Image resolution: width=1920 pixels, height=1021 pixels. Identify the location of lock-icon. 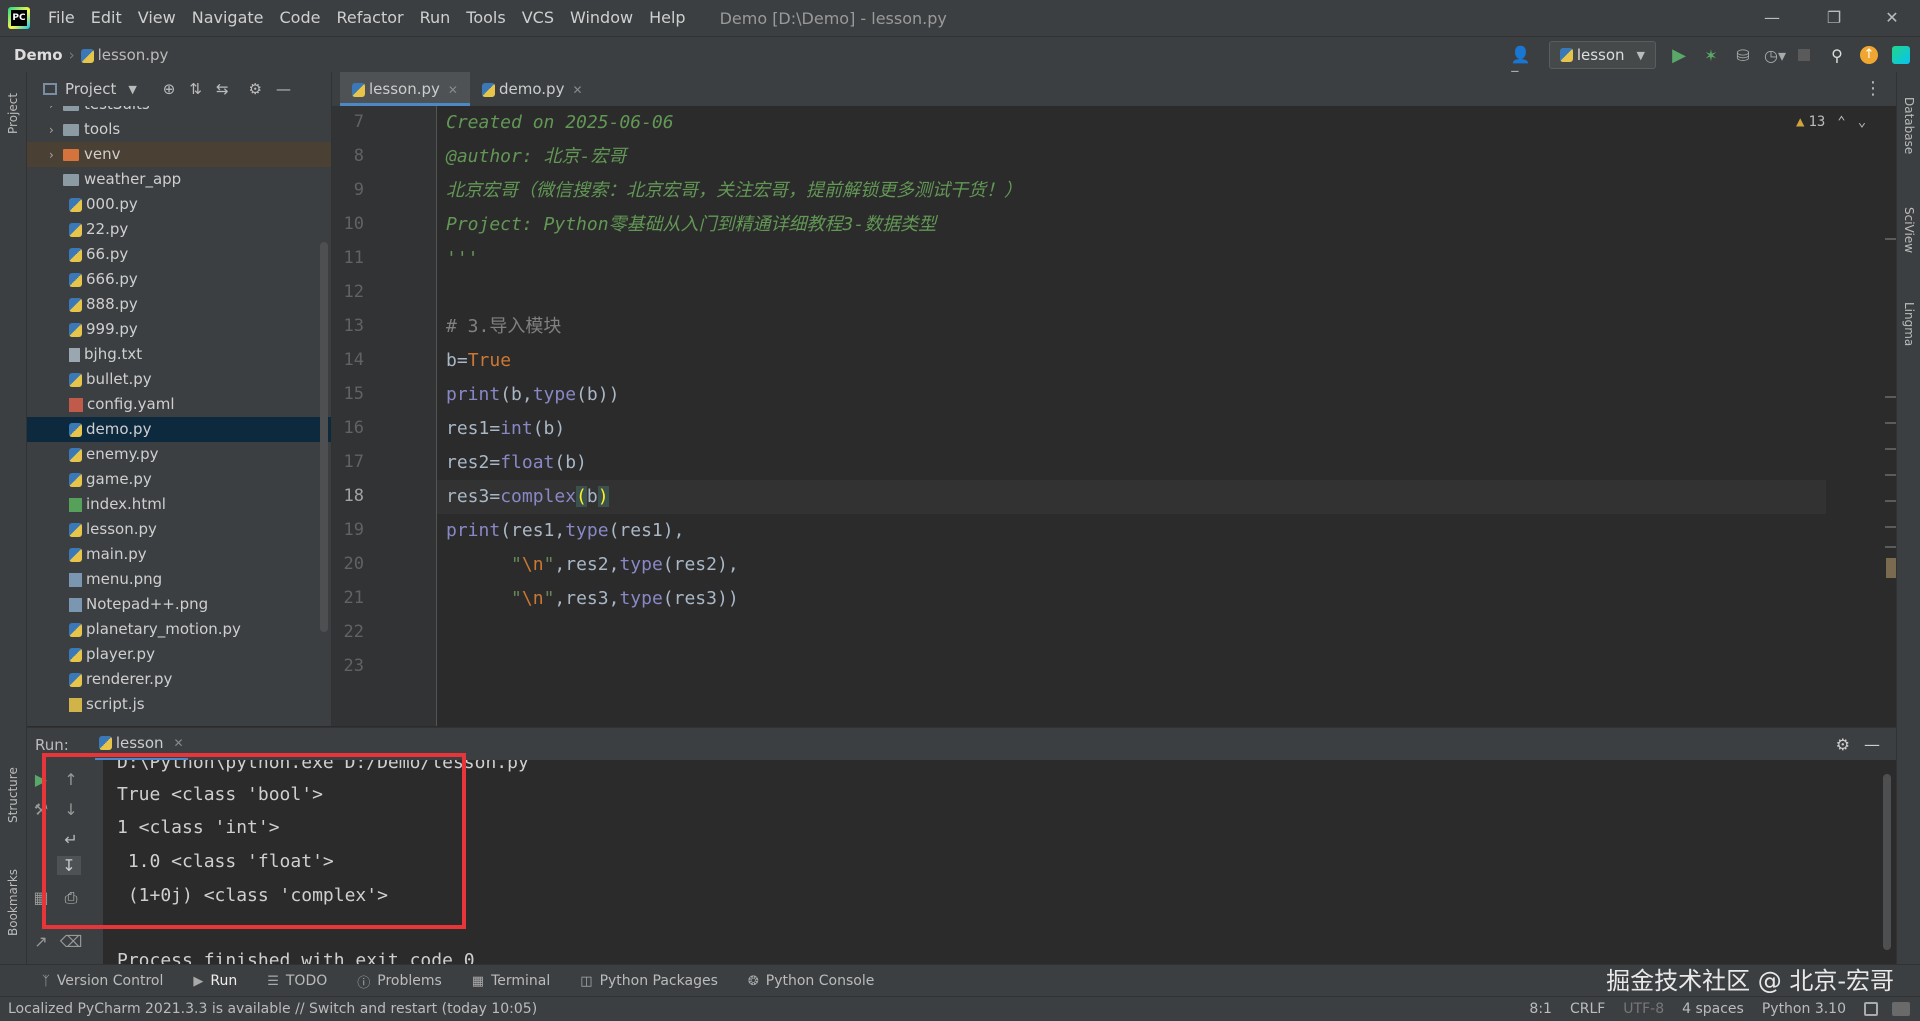
(1871, 1009).